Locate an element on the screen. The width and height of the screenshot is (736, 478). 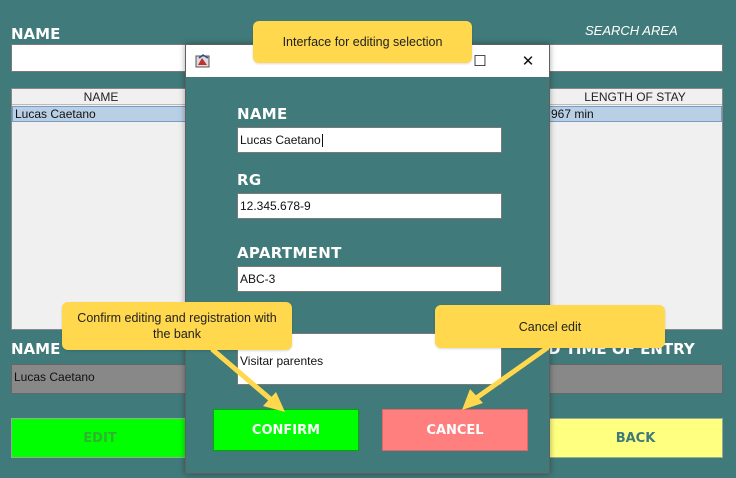
selected-name-field: Lucas Caetano is located at coordinates (101, 379).